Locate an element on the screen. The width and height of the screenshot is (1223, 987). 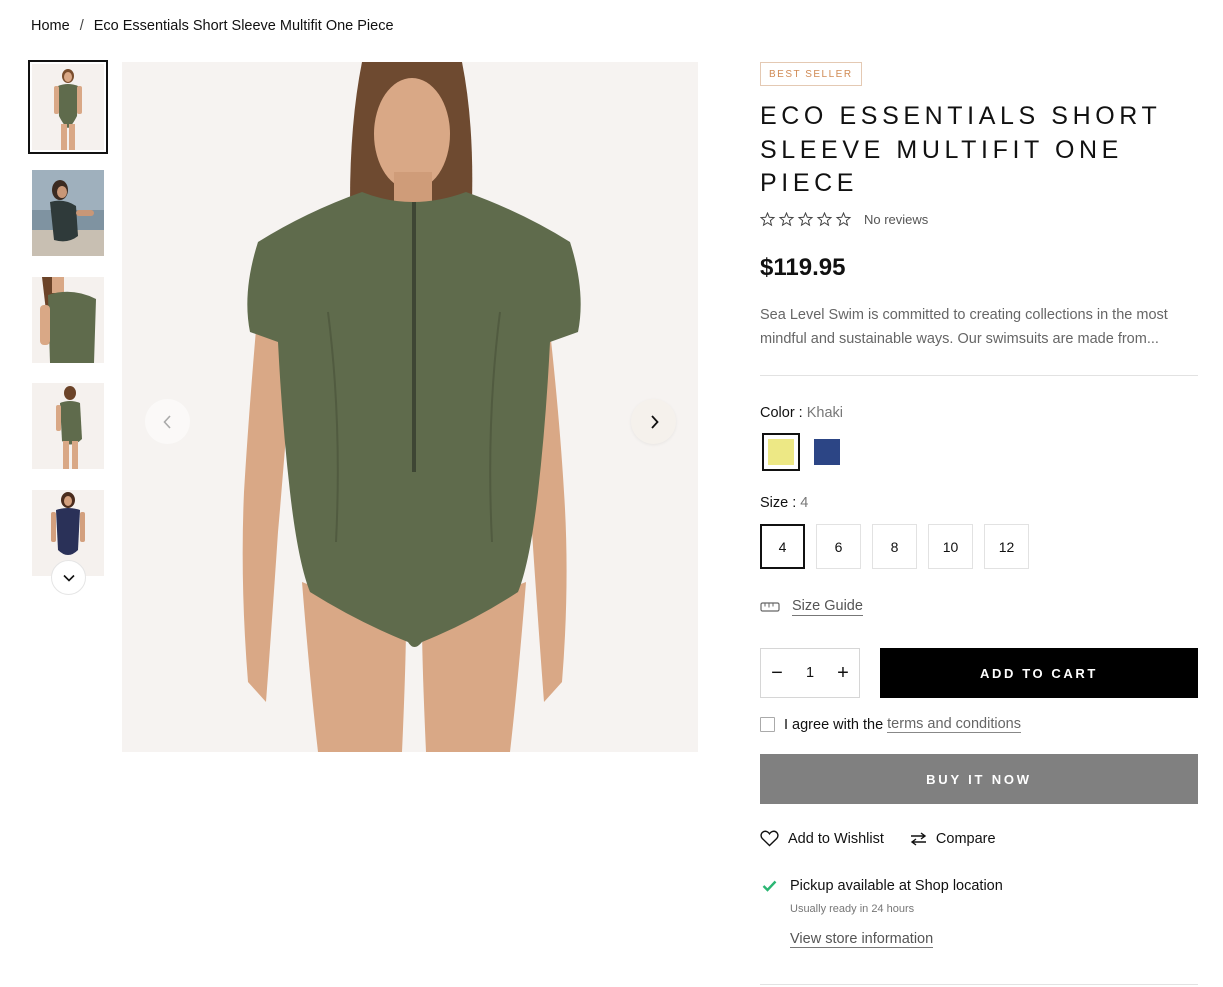
terms-agreement: I agree with the terms and conditions is located at coordinates (890, 724).